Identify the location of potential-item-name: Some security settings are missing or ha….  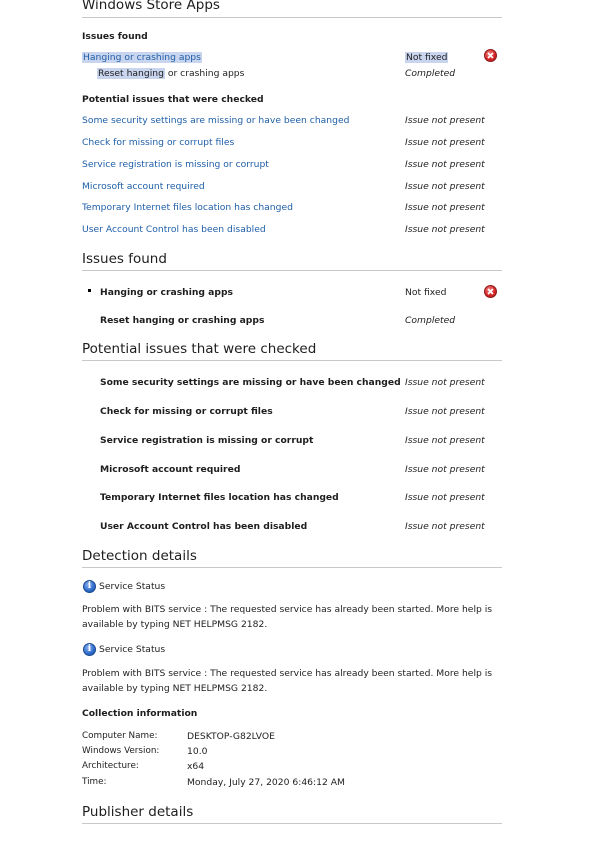
(250, 382).